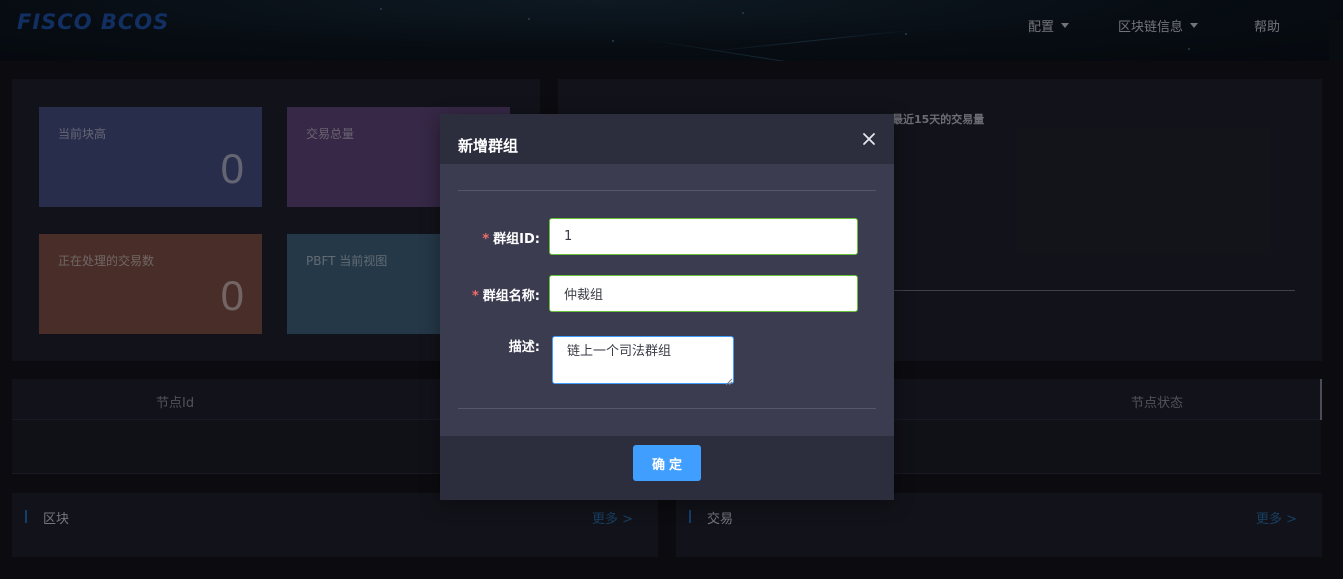  Describe the element at coordinates (488, 146) in the screenshot. I see `dialog-title: 新增群组` at that location.